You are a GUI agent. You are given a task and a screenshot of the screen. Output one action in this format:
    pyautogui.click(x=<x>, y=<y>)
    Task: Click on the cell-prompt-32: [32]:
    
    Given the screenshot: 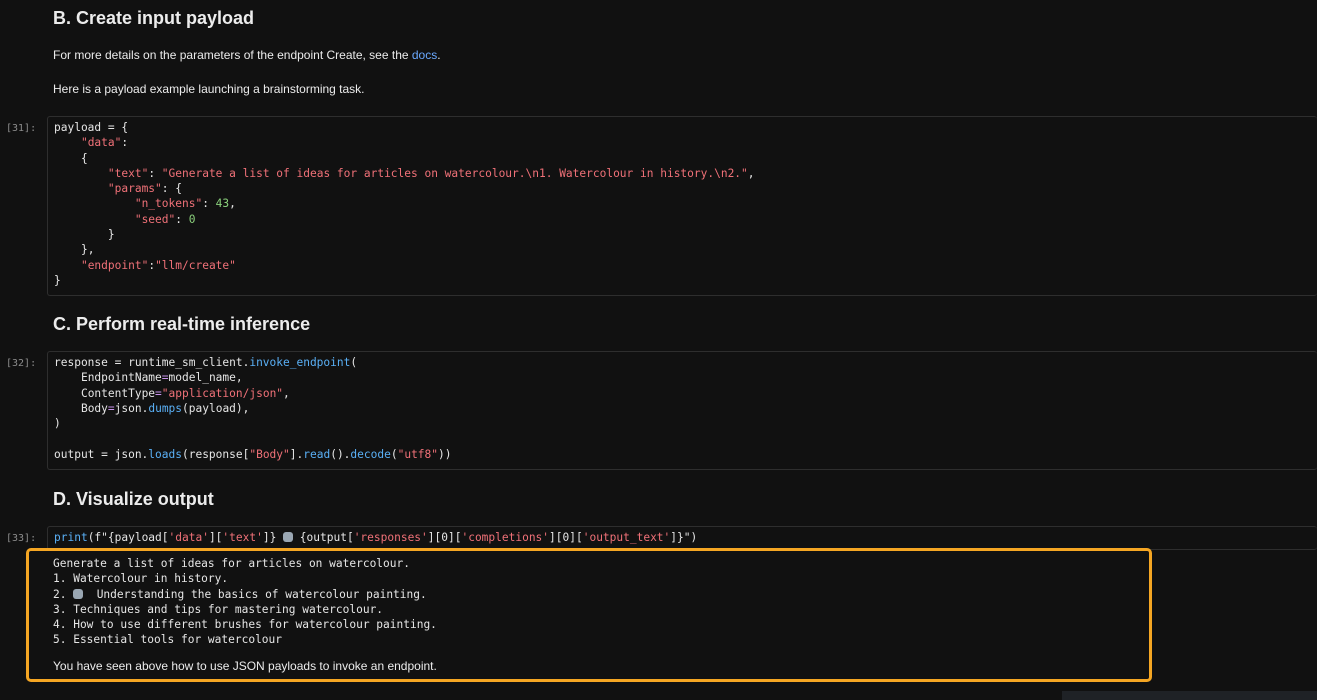 What is the action you would take?
    pyautogui.click(x=21, y=363)
    